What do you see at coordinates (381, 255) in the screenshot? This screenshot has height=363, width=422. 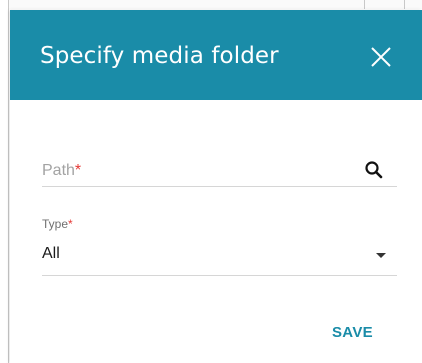 I see `dropdown-arrow-icon` at bounding box center [381, 255].